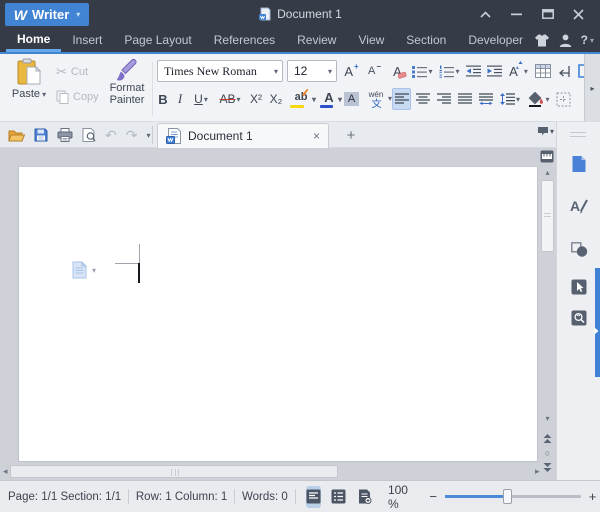 The width and height of the screenshot is (600, 512). Describe the element at coordinates (443, 99) in the screenshot. I see `align-right-button` at that location.